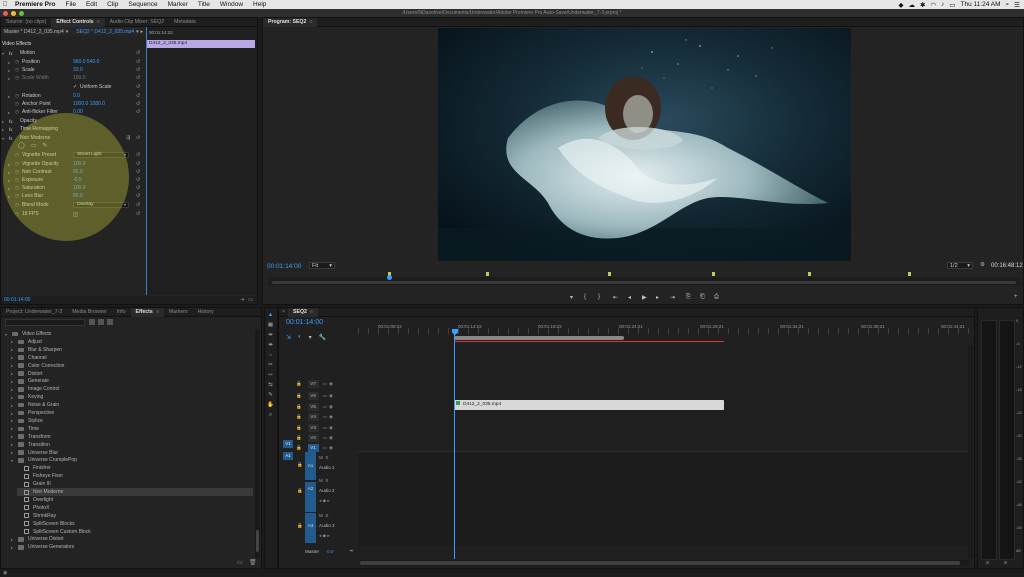  What do you see at coordinates (313, 428) in the screenshot?
I see `track-target: V3` at bounding box center [313, 428].